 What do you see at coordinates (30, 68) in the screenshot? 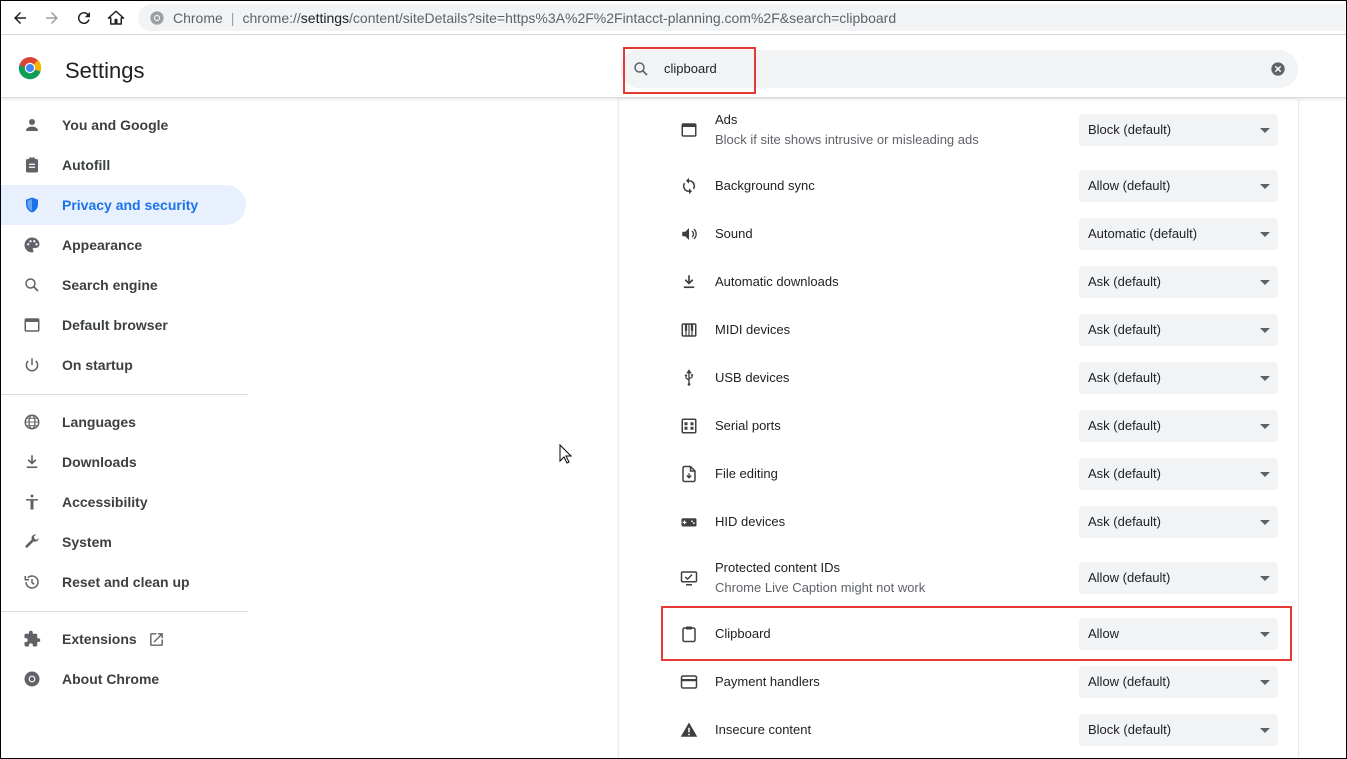
I see `chrome-logo-icon` at bounding box center [30, 68].